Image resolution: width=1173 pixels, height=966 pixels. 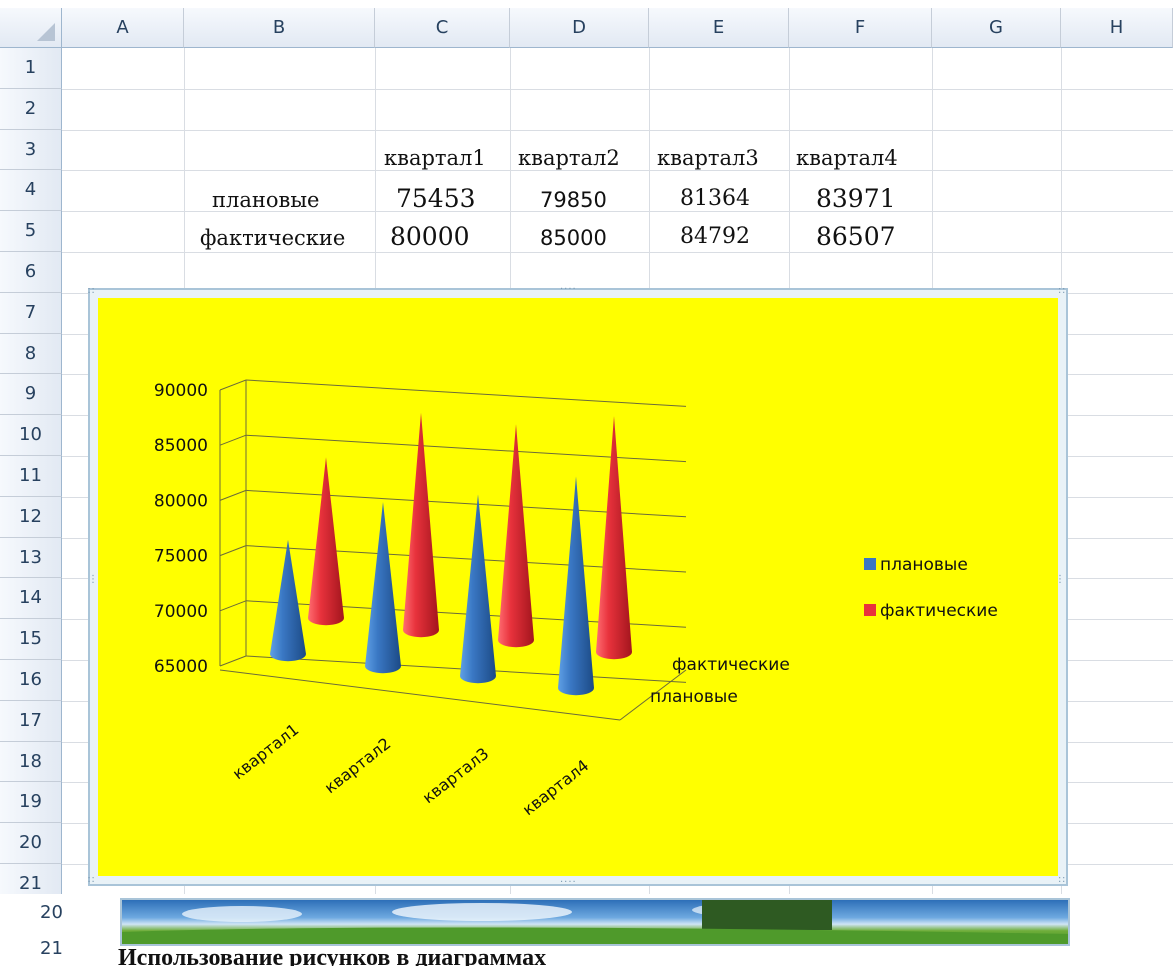 I want to click on row-header-17: 17, so click(x=31, y=721).